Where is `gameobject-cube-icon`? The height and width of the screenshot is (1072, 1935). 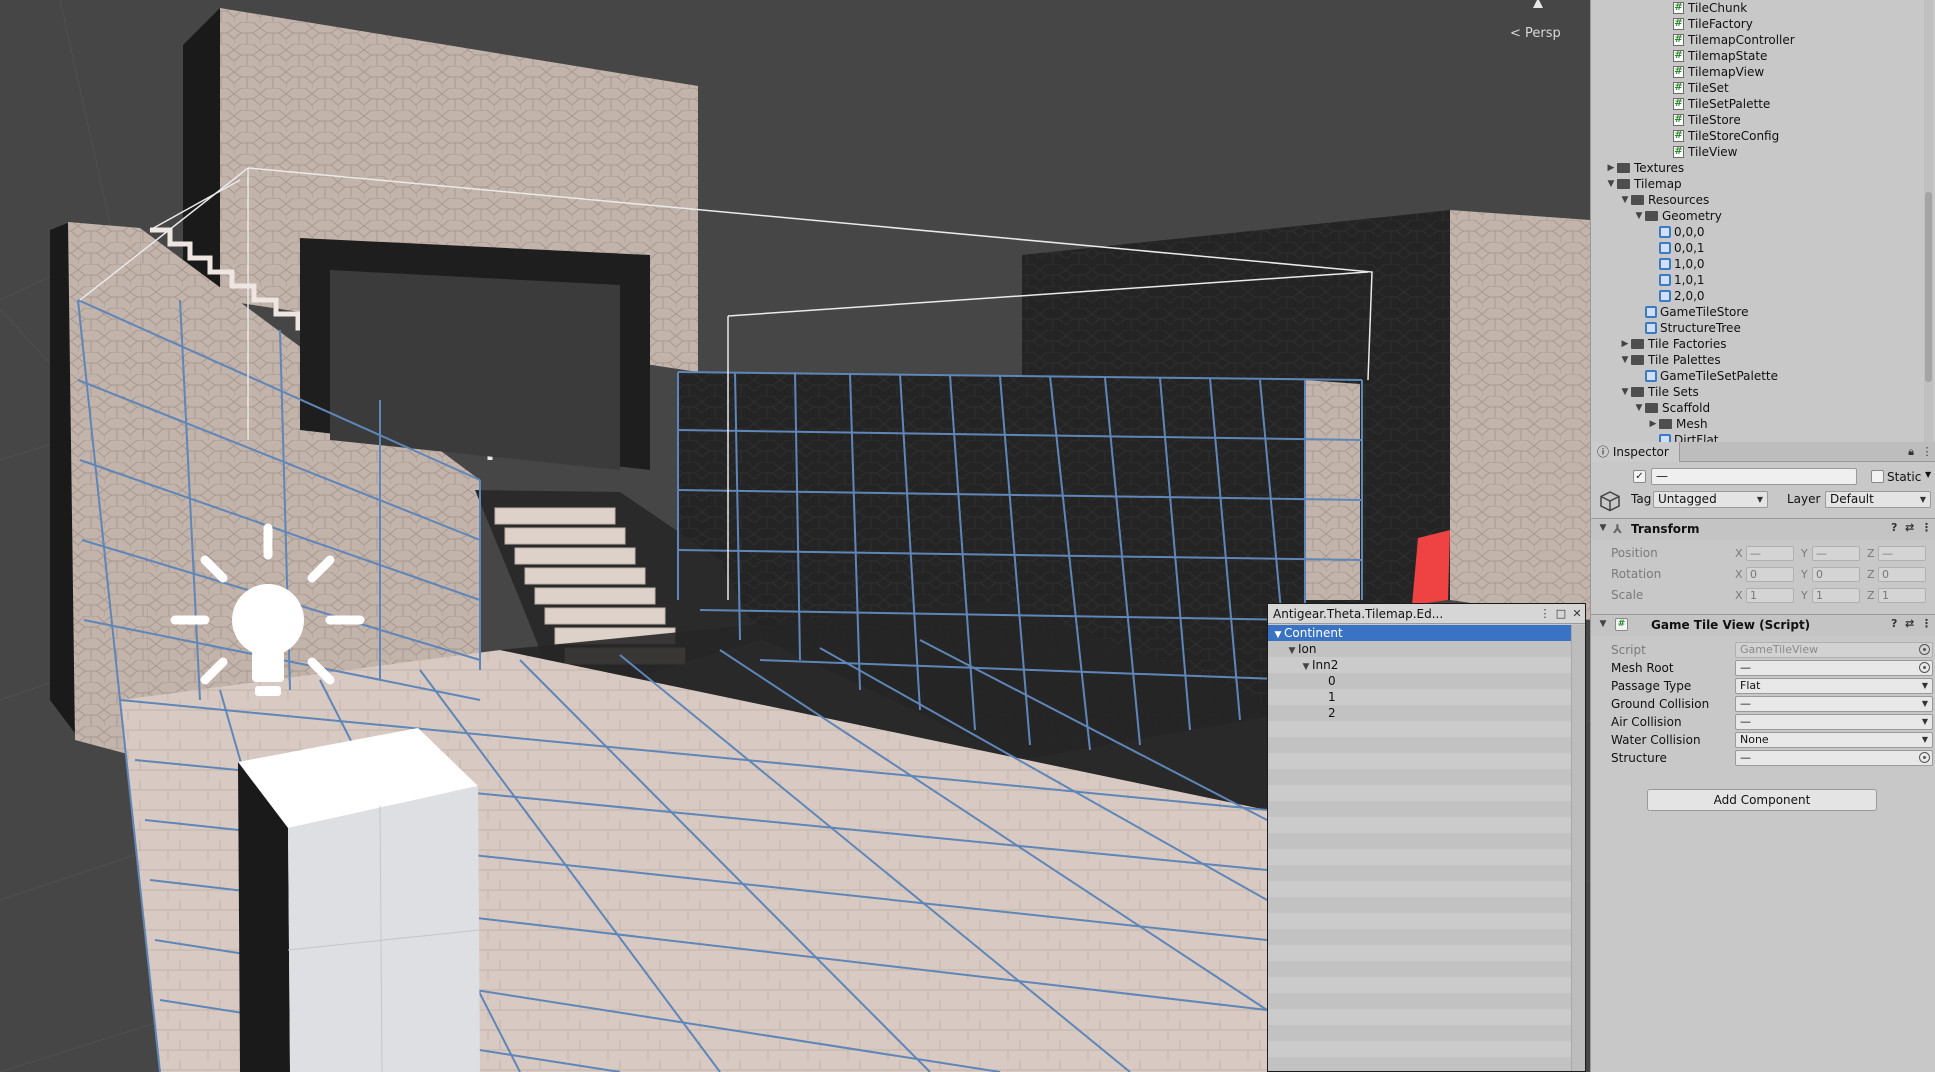
gameobject-cube-icon is located at coordinates (1610, 501).